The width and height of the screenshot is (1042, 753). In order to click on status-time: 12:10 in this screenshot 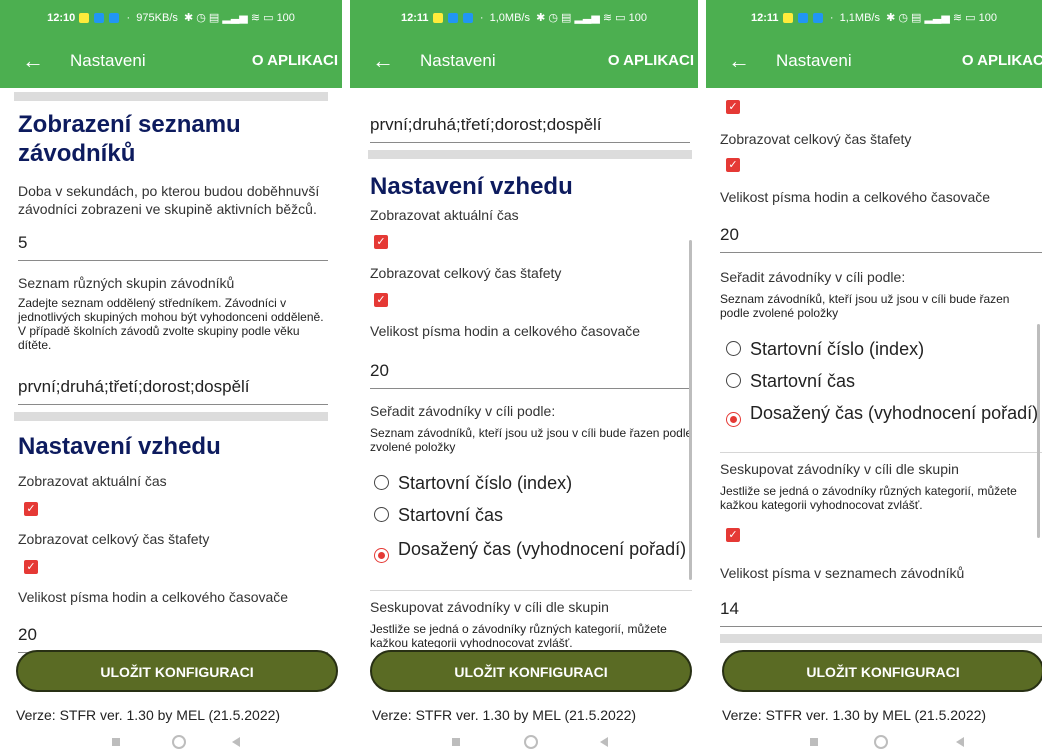, I will do `click(61, 18)`.